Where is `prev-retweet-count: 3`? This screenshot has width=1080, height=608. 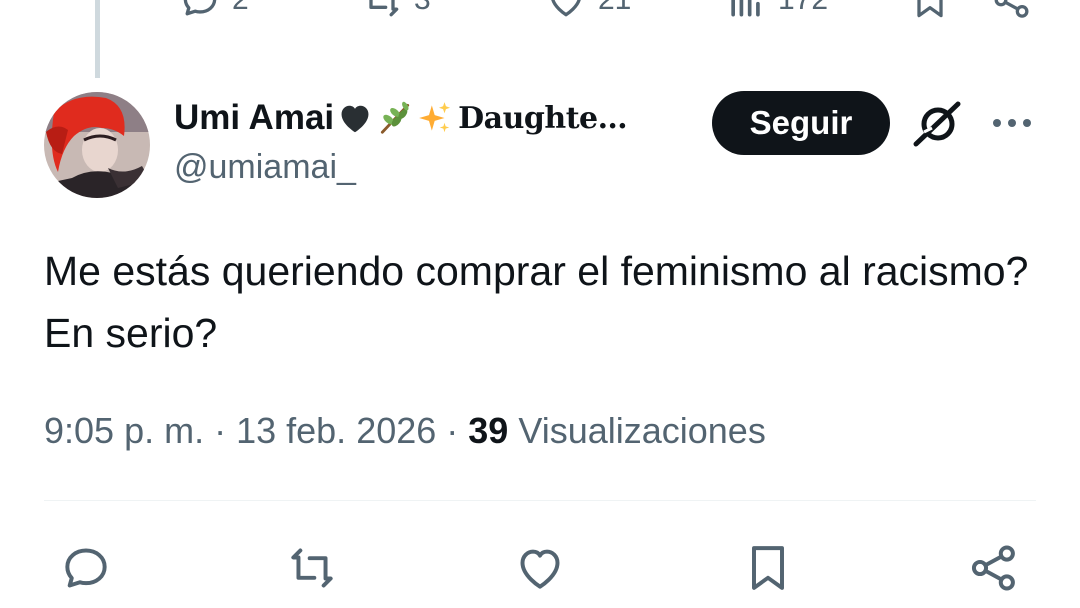 prev-retweet-count: 3 is located at coordinates (422, 8).